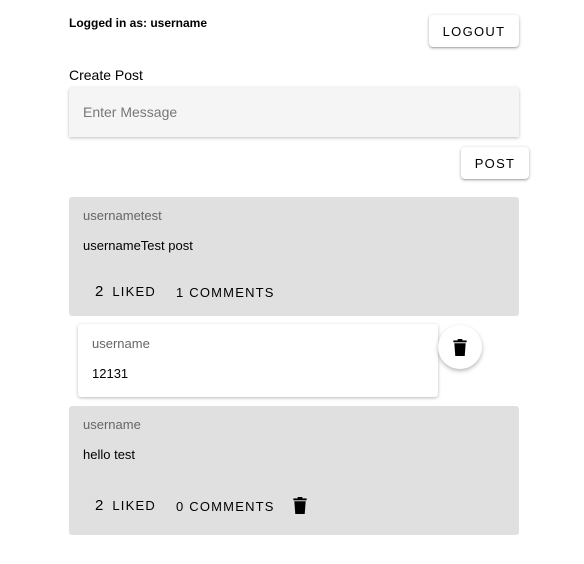 The height and width of the screenshot is (564, 584). I want to click on comment-text: 12131, so click(110, 373).